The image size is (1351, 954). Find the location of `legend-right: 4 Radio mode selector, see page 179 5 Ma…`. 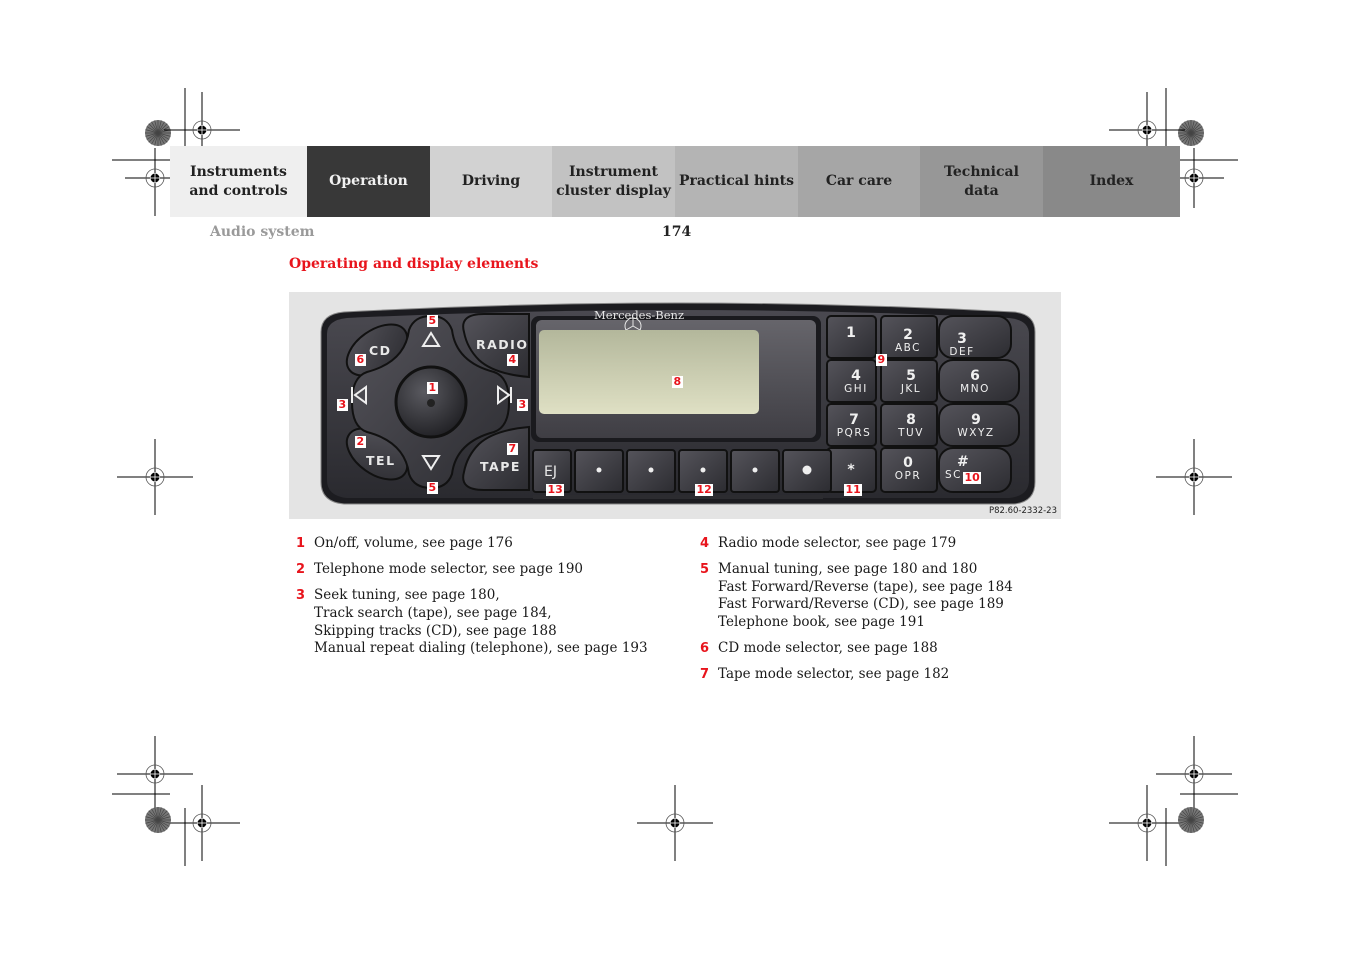

legend-right: 4 Radio mode selector, see page 179 5 Ma… is located at coordinates (884, 614).